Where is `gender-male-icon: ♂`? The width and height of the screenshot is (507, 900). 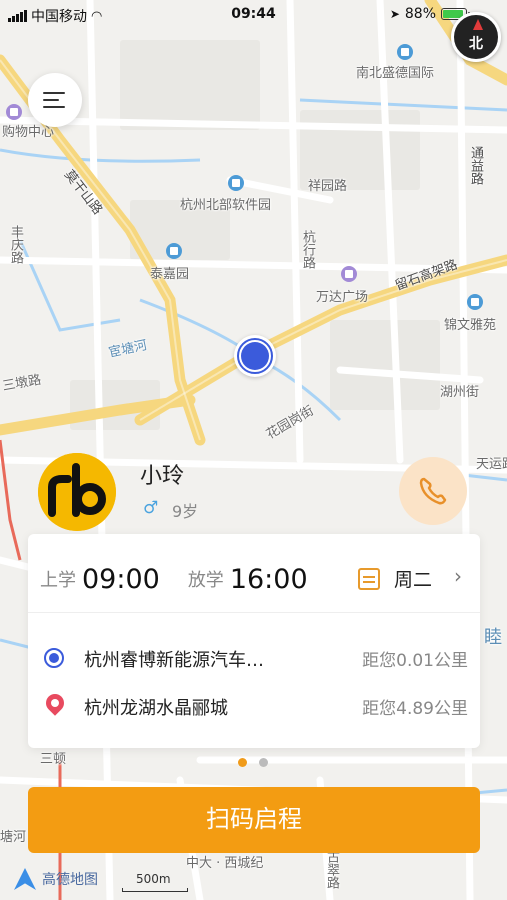
gender-male-icon: ♂ is located at coordinates (151, 508).